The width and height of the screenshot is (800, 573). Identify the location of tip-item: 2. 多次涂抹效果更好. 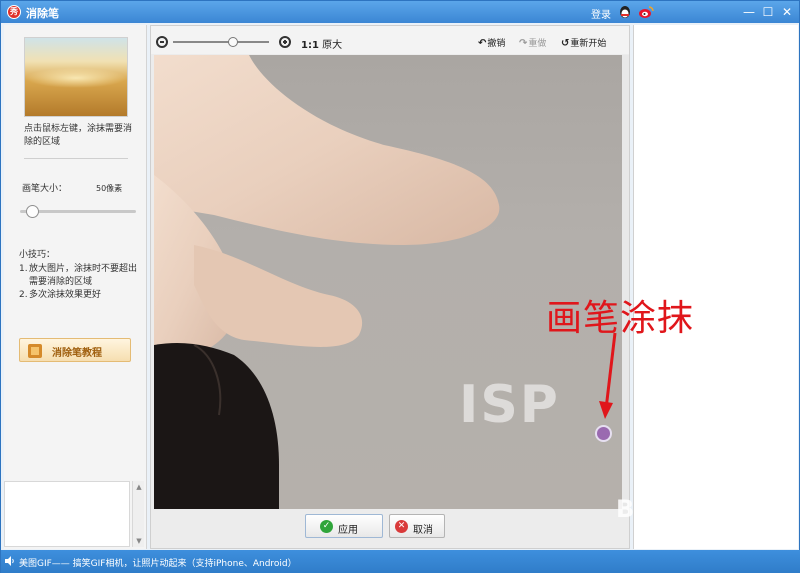
(79, 295).